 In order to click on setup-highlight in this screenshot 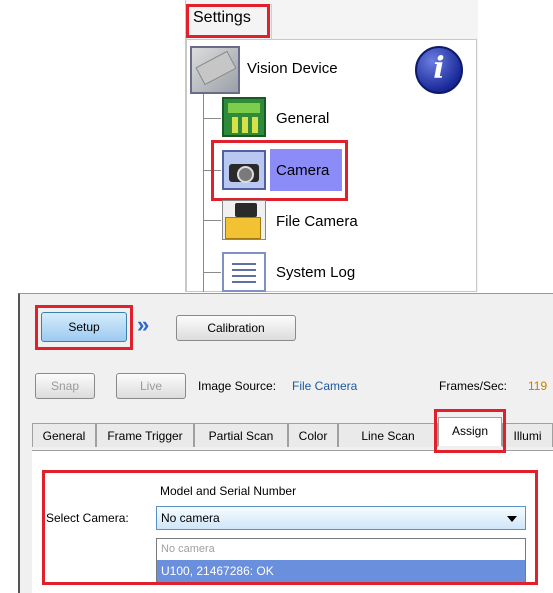, I will do `click(84, 327)`.